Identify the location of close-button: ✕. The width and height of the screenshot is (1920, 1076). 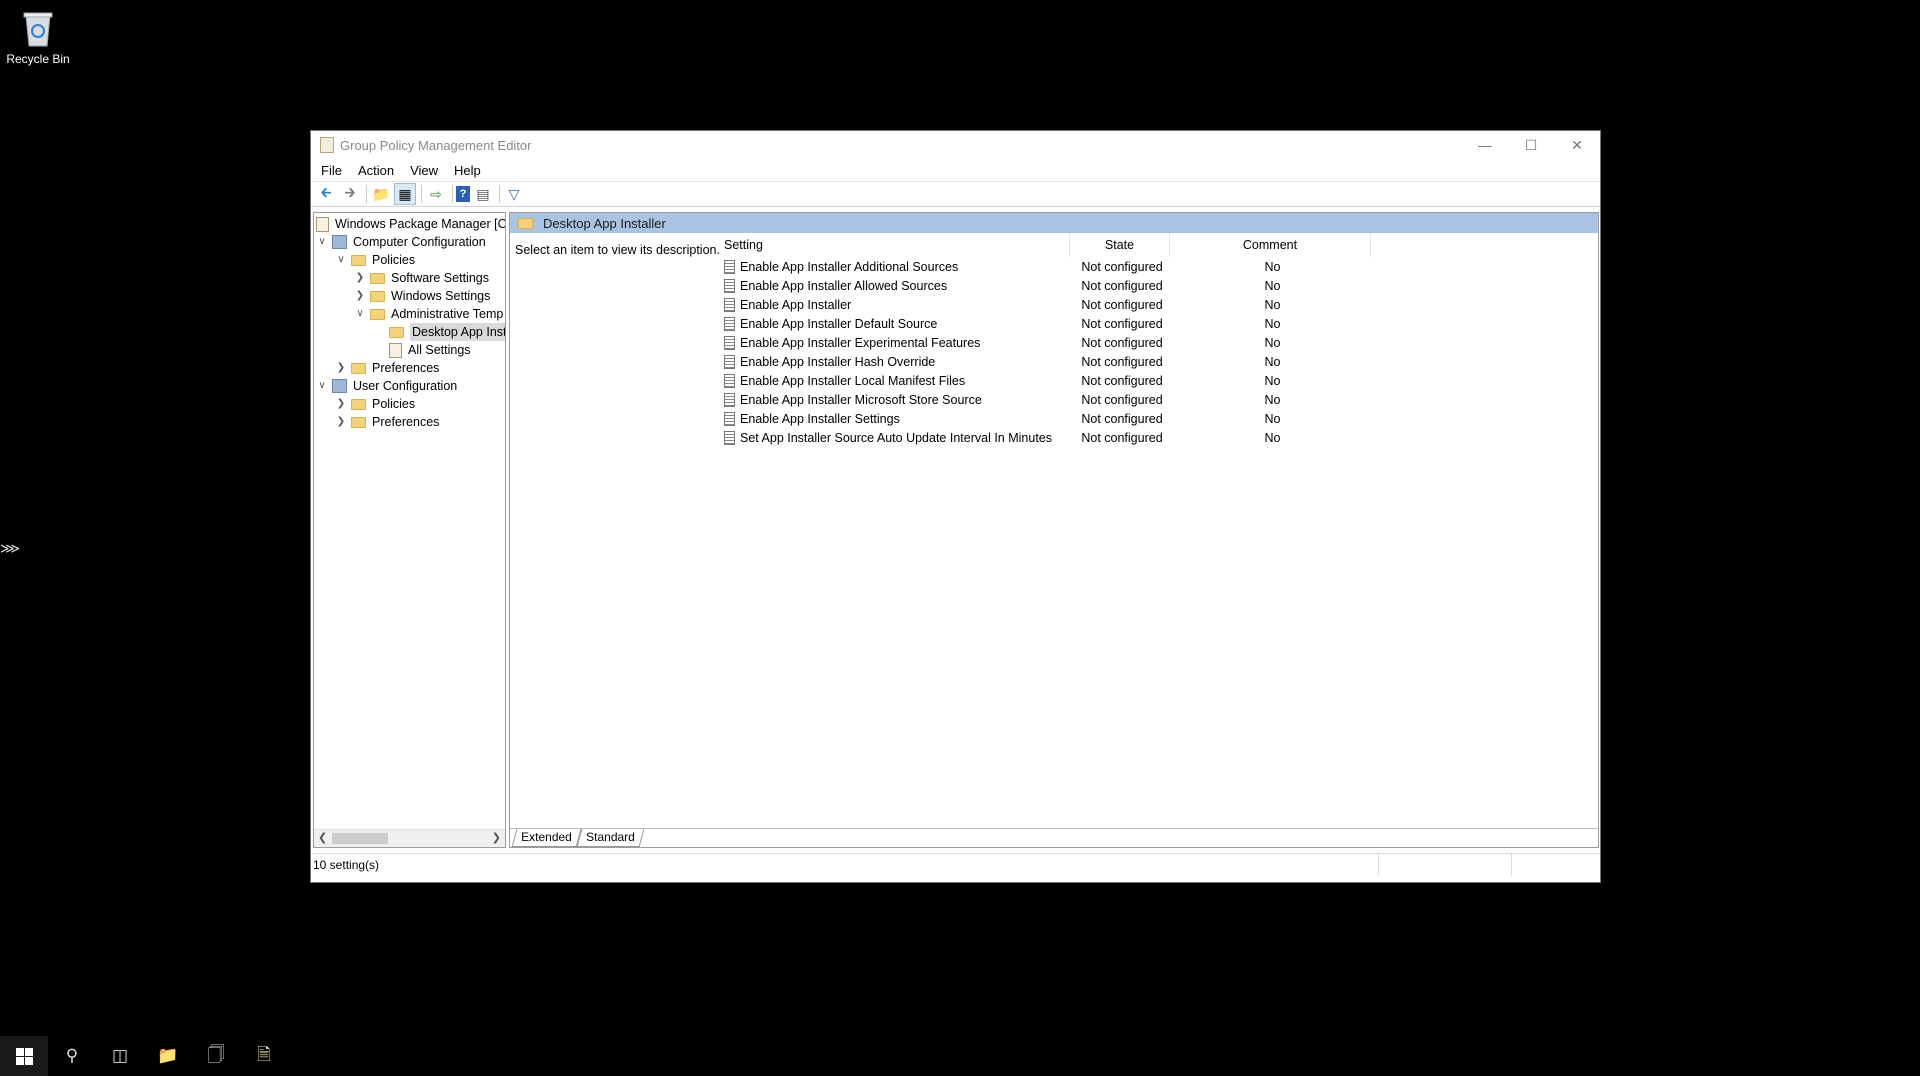
(1577, 145).